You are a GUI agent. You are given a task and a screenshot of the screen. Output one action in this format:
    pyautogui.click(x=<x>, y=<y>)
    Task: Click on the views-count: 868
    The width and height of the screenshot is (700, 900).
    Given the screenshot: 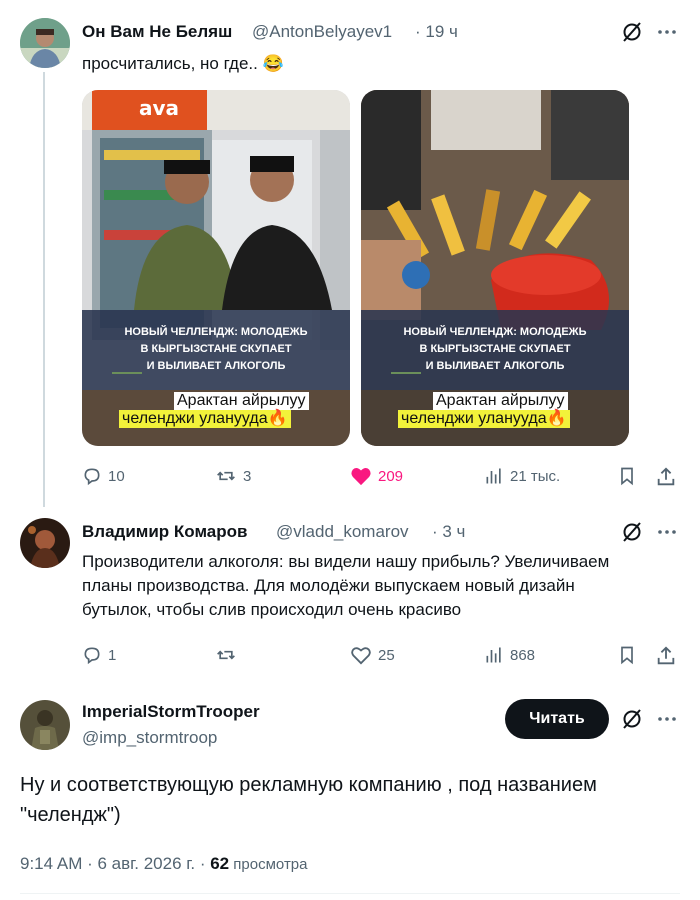 What is the action you would take?
    pyautogui.click(x=523, y=655)
    